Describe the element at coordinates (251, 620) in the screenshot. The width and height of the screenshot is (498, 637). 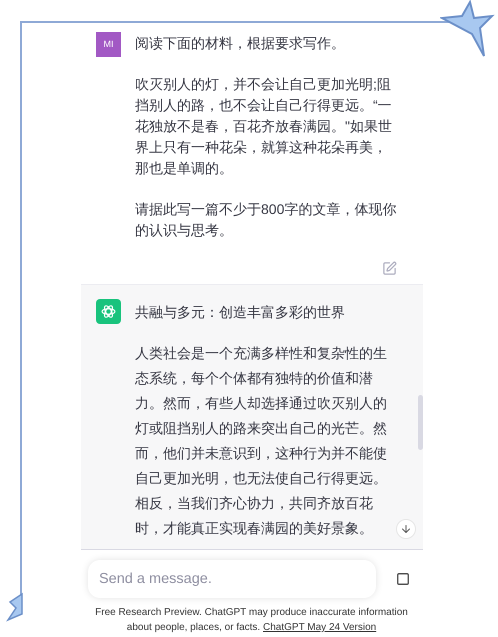
I see `footer-disclaimer: Free Research Preview. ChatGPT may produce inaccurate information about people, places, or facts. ChatGPT May 24 Version` at that location.